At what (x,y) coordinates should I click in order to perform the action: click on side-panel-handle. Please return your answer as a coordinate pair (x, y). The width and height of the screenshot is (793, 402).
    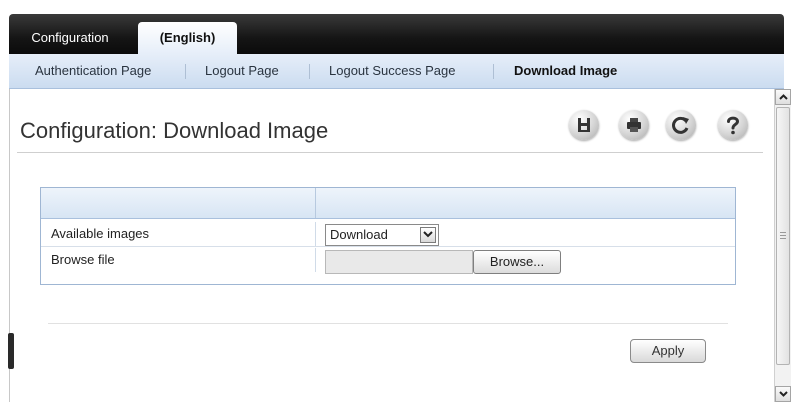
    Looking at the image, I should click on (11, 351).